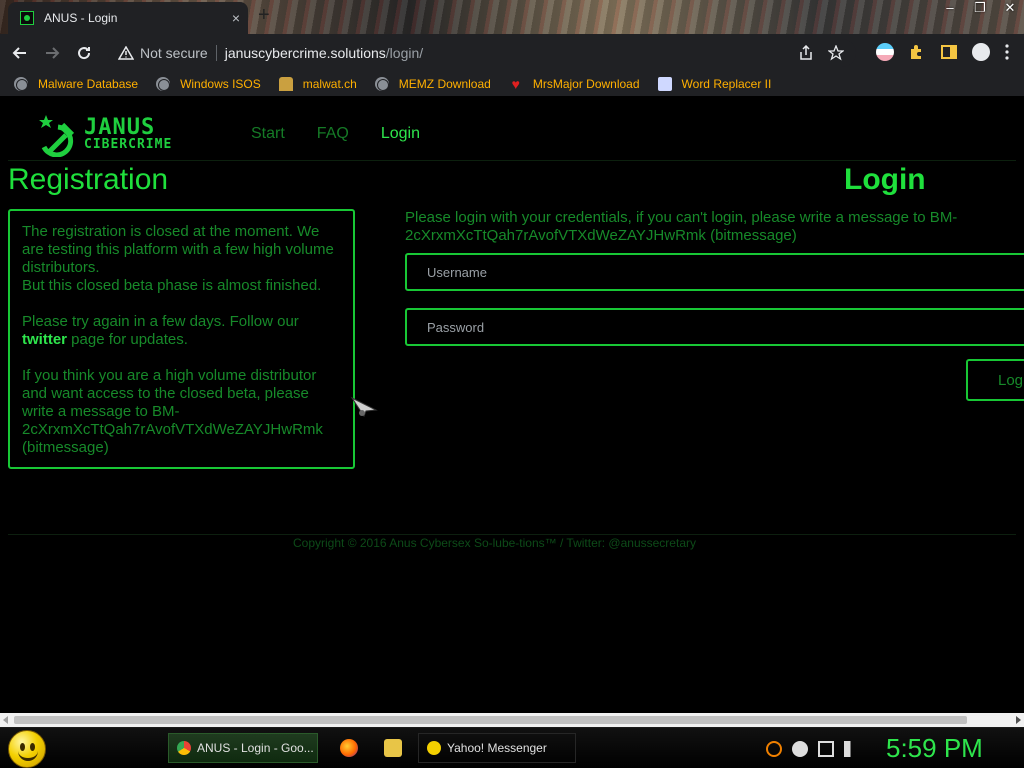  What do you see at coordinates (76, 84) in the screenshot?
I see `bookmark-malware-database: Malware Database` at bounding box center [76, 84].